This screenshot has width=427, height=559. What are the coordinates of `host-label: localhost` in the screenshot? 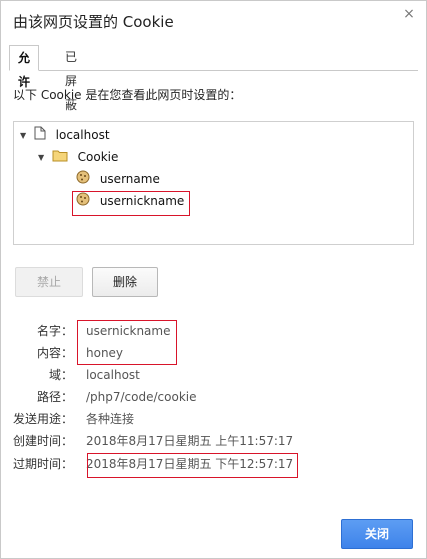 It's located at (82, 135).